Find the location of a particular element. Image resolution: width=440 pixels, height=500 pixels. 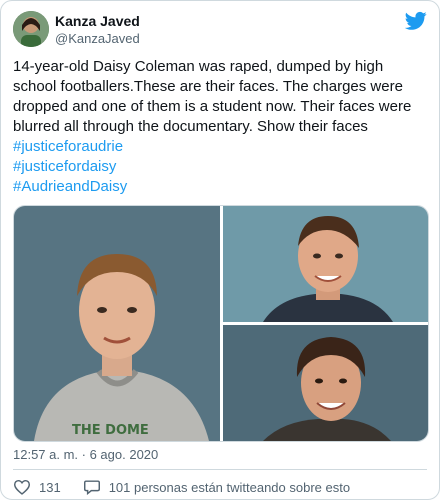

conversation-link: 101 personas están twitteando sobre esto is located at coordinates (216, 487).